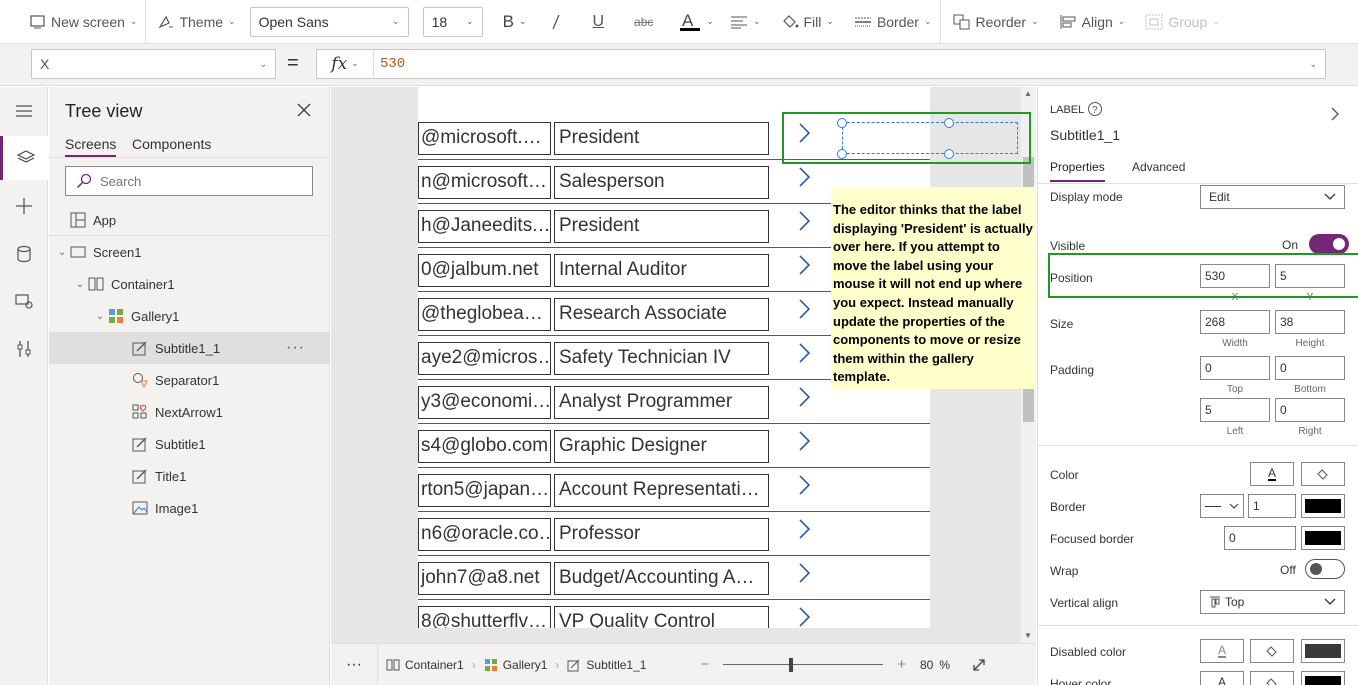 The image size is (1358, 685). What do you see at coordinates (1323, 538) in the screenshot?
I see `focused-border-color-swatch` at bounding box center [1323, 538].